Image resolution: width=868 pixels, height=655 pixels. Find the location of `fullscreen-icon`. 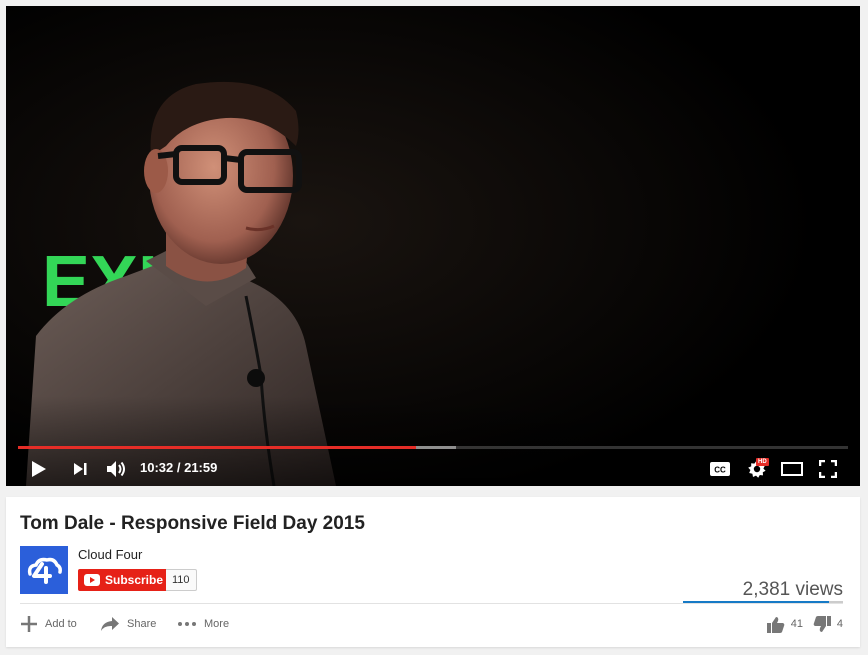

fullscreen-icon is located at coordinates (828, 469).